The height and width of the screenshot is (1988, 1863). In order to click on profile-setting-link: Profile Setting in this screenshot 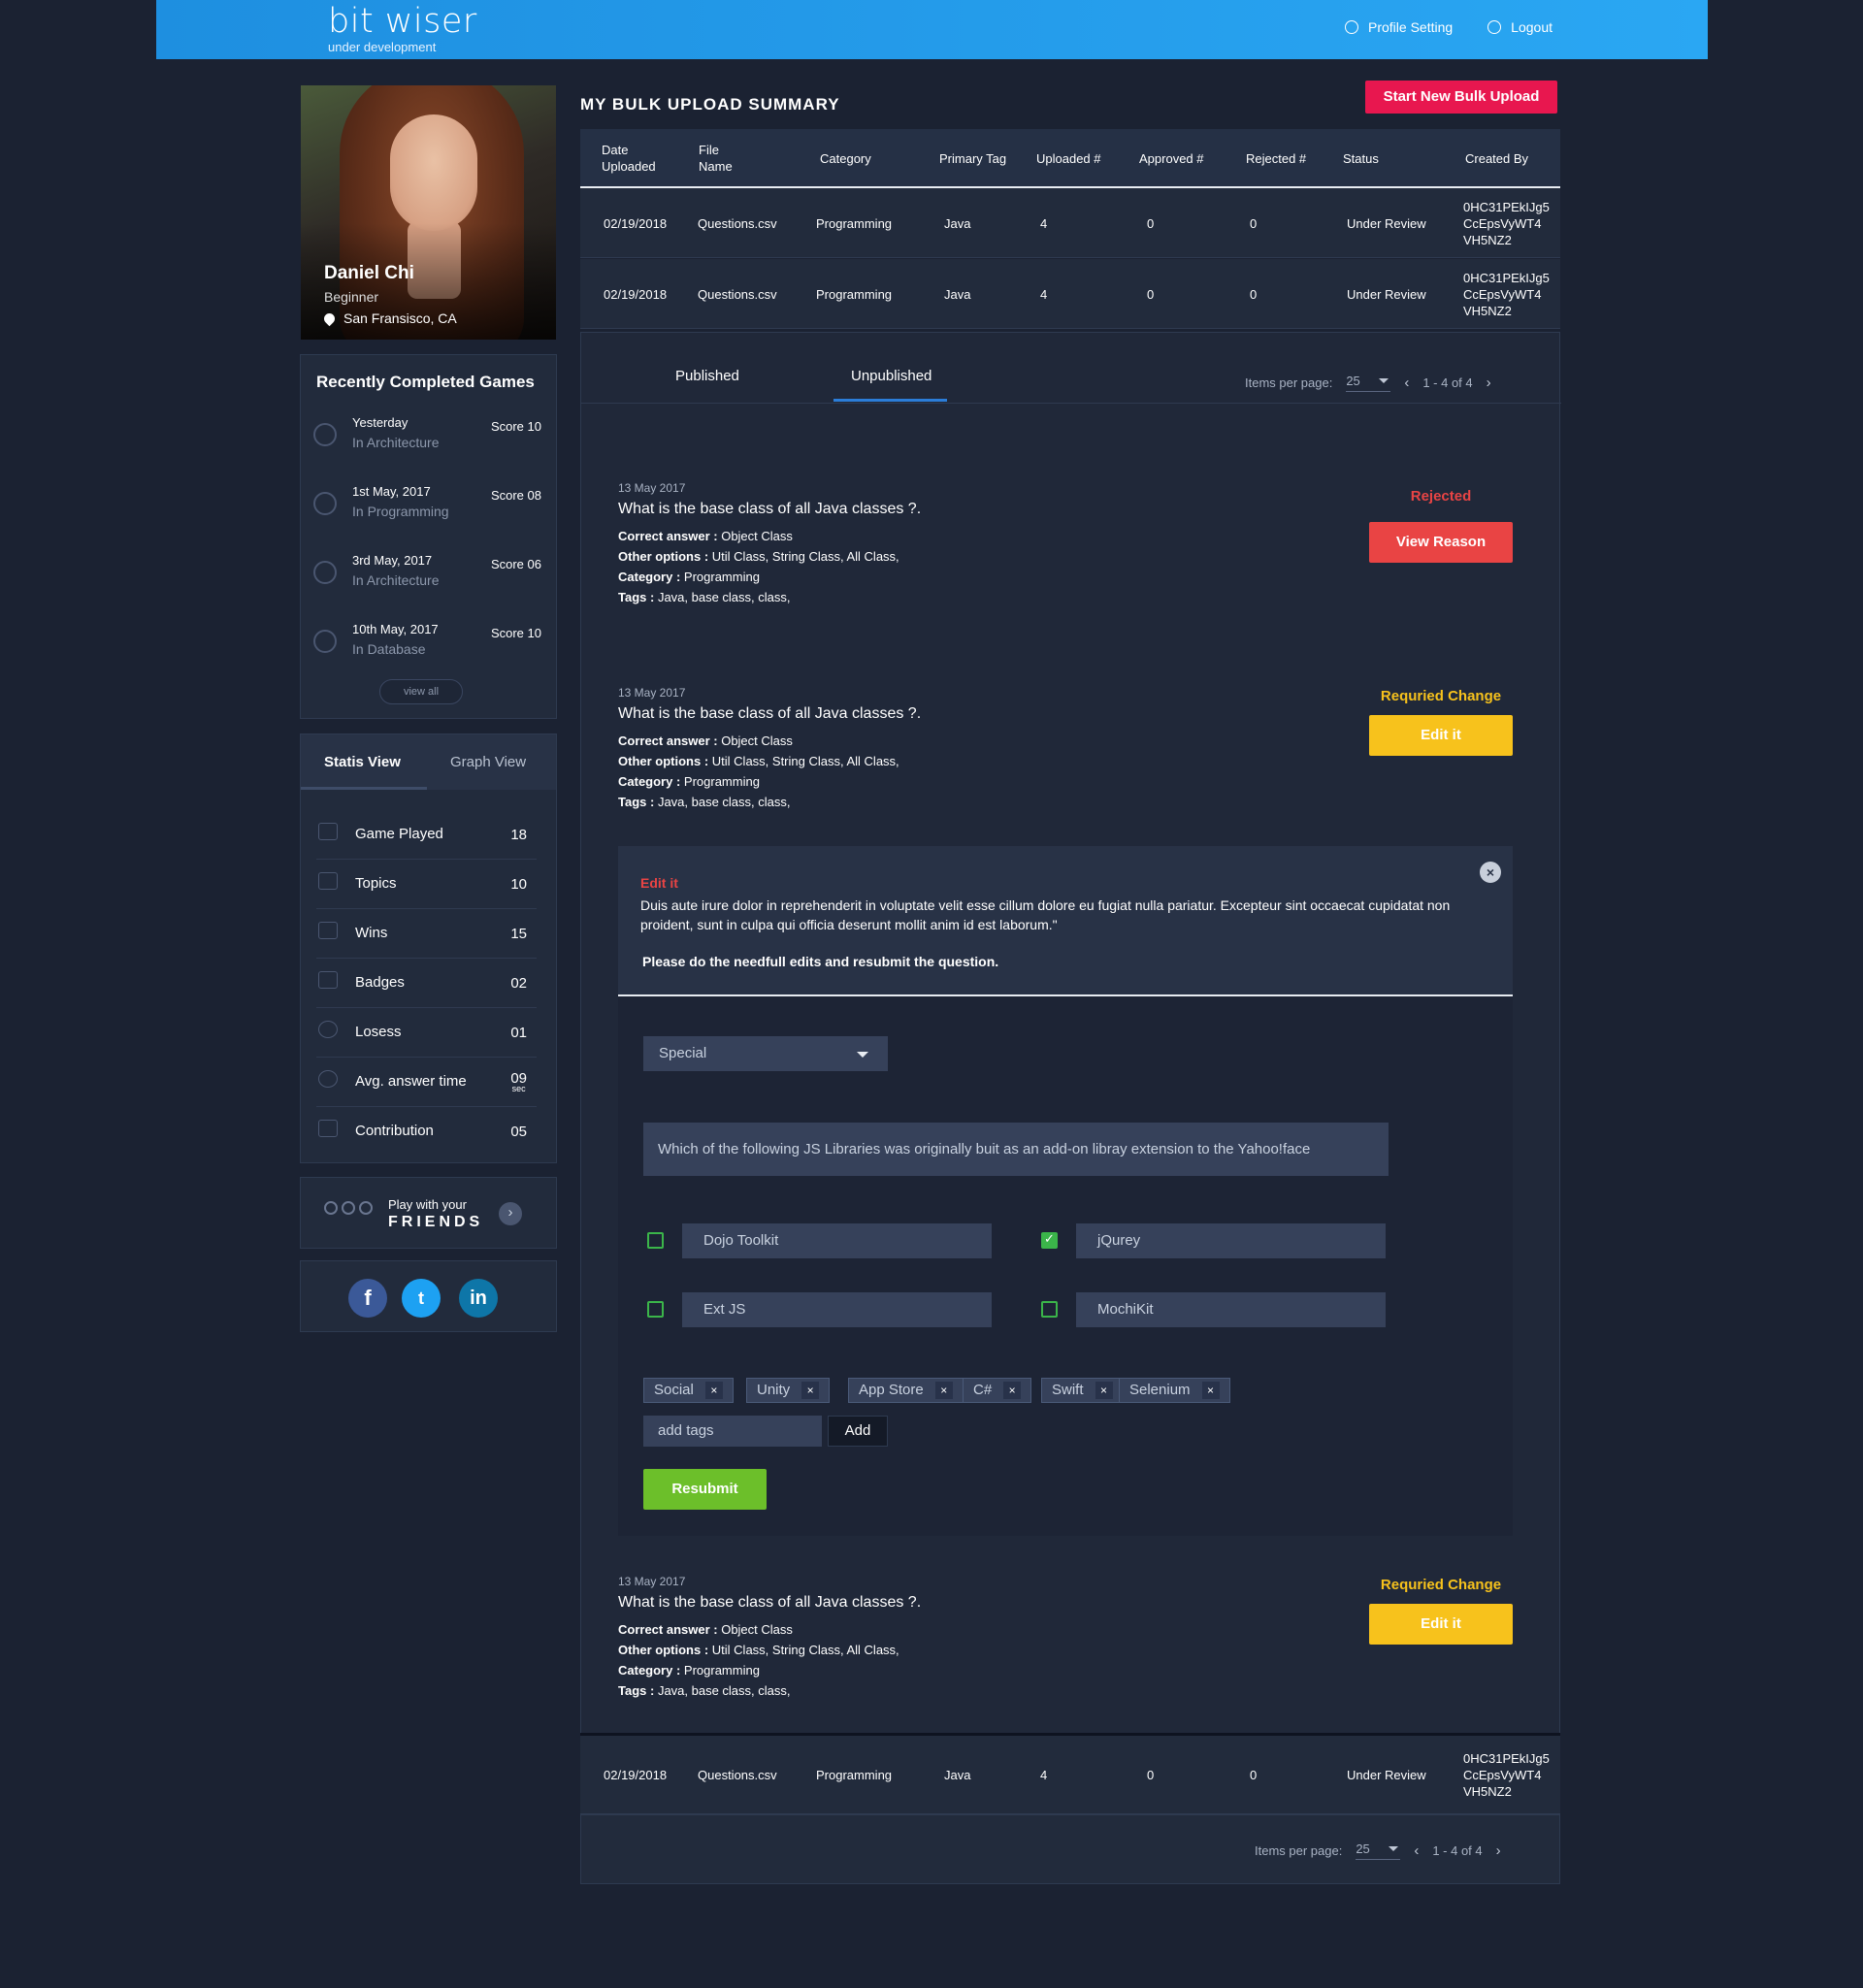, I will do `click(1399, 27)`.